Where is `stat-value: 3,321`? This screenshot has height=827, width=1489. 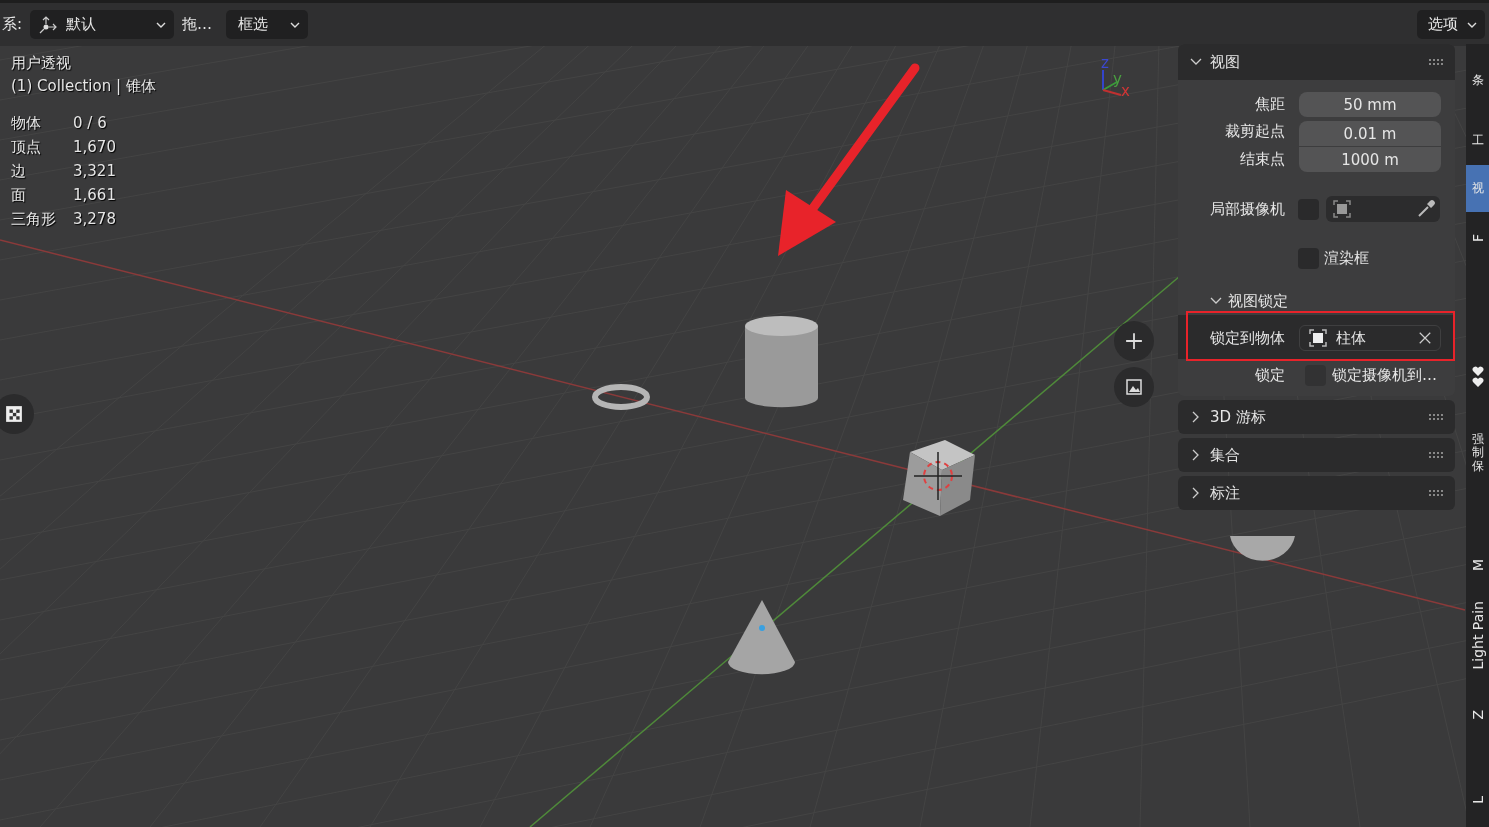
stat-value: 3,321 is located at coordinates (95, 171).